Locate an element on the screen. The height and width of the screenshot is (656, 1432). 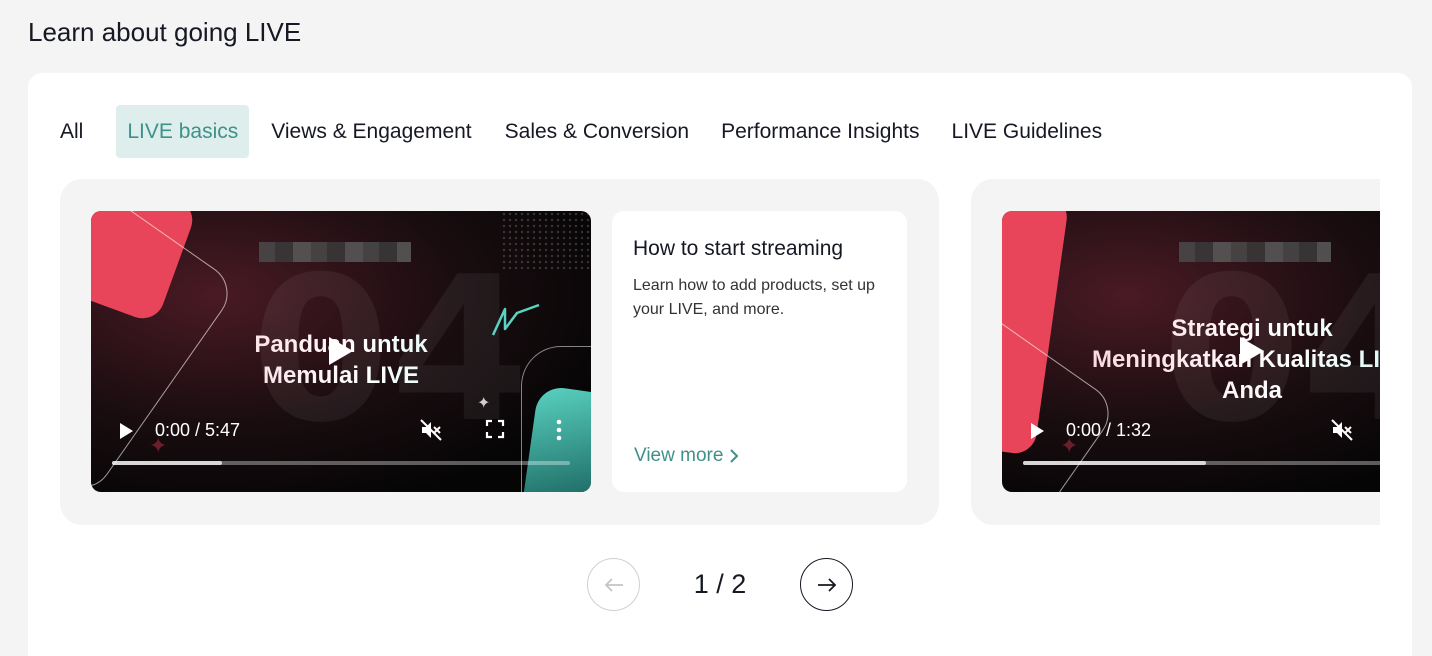
video-controls: 0:00 / 1:32 is located at coordinates (1191, 430).